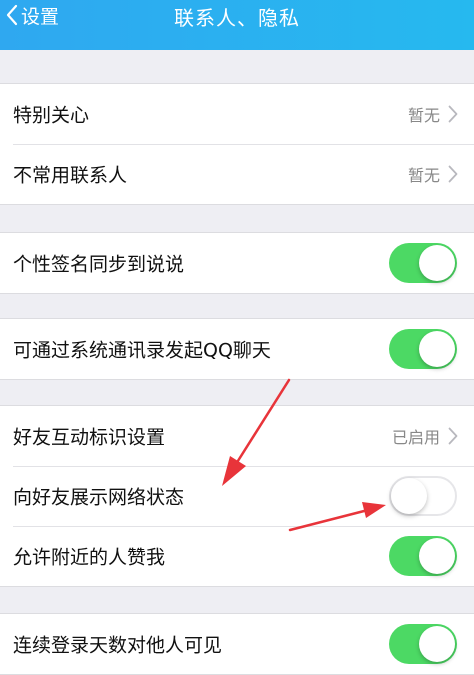 The image size is (474, 675). I want to click on settings-group-login: 连续登录天数对他人可见, so click(237, 644).